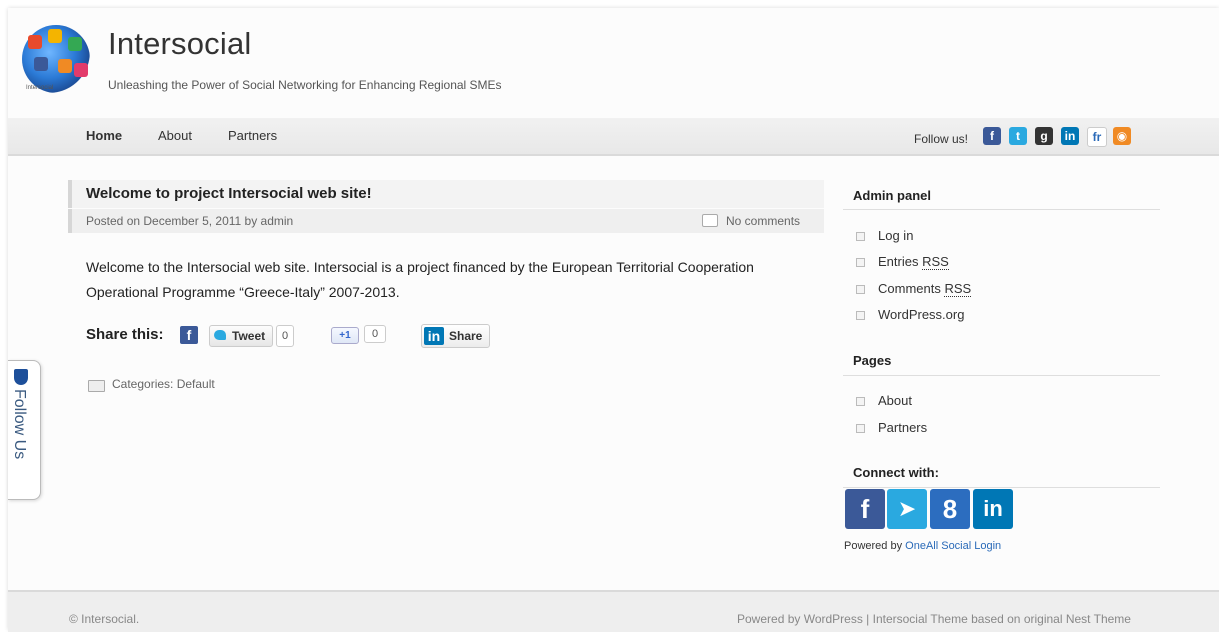  Describe the element at coordinates (229, 193) in the screenshot. I see `post-title: Welcome to project Intersocial web site!` at that location.